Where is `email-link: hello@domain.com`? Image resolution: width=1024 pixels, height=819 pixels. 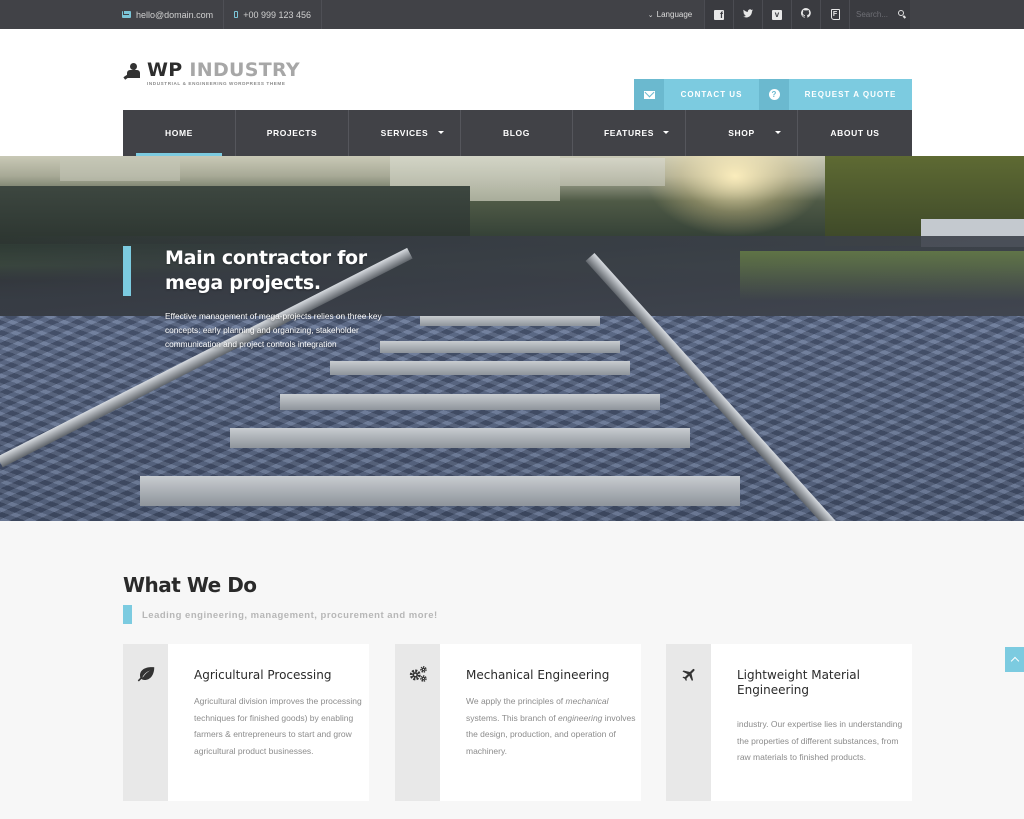 email-link: hello@domain.com is located at coordinates (168, 14).